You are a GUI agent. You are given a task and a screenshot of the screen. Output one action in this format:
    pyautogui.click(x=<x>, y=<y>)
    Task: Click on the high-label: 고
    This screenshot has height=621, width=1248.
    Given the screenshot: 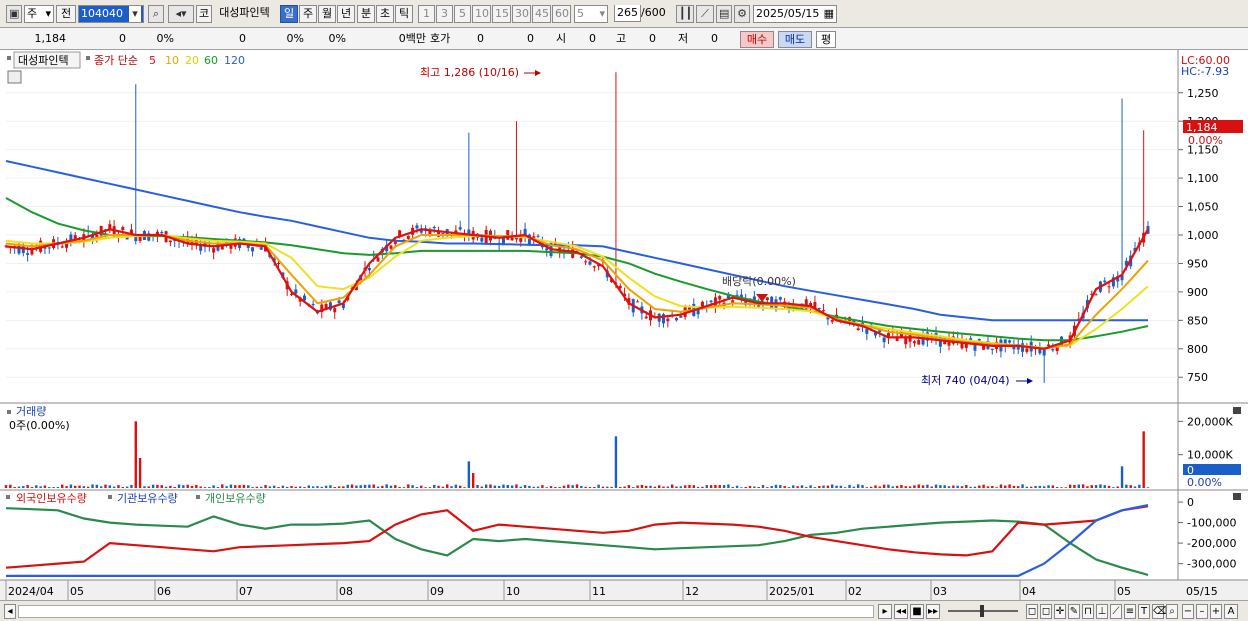 What is the action you would take?
    pyautogui.click(x=621, y=38)
    